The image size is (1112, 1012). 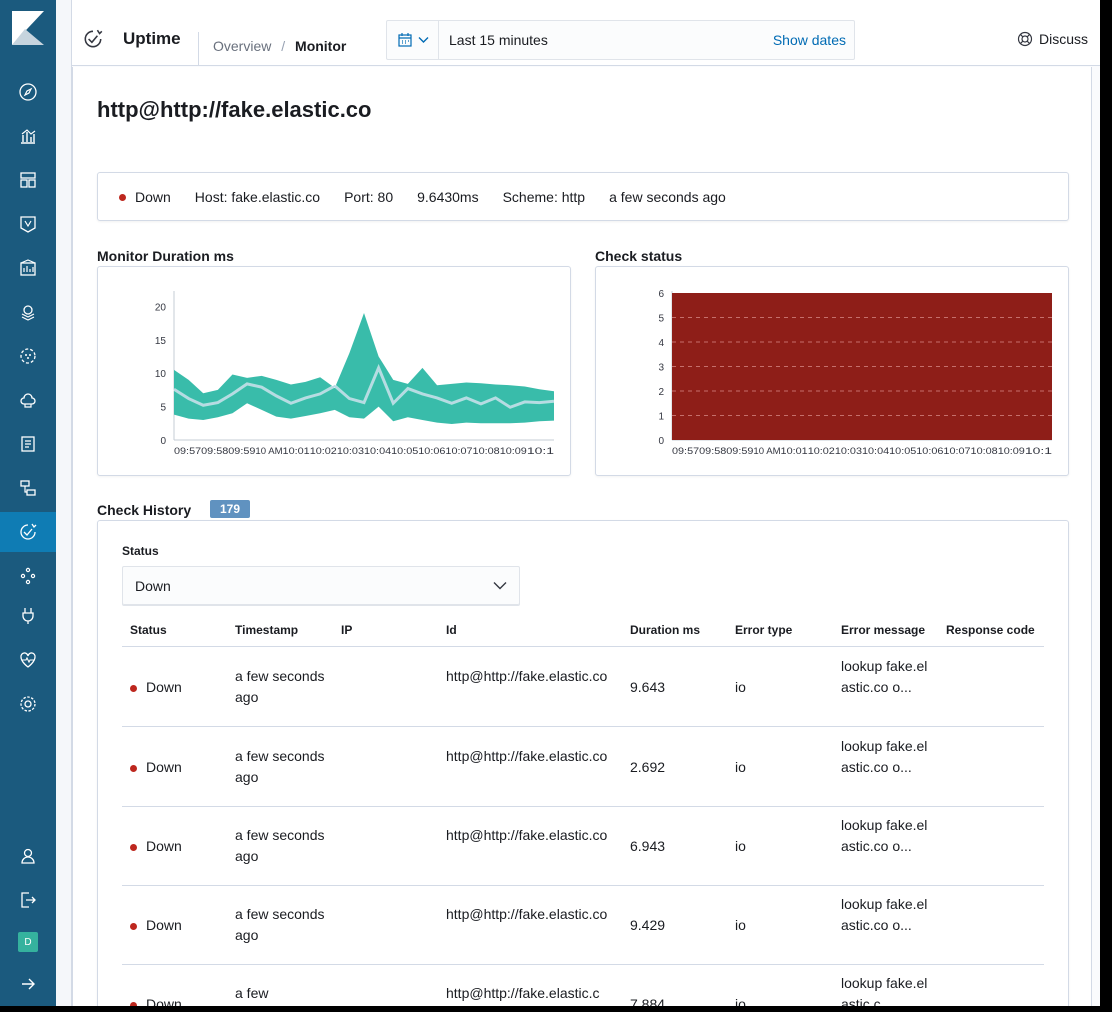 What do you see at coordinates (883, 630) in the screenshot?
I see `col-error-message: Error message` at bounding box center [883, 630].